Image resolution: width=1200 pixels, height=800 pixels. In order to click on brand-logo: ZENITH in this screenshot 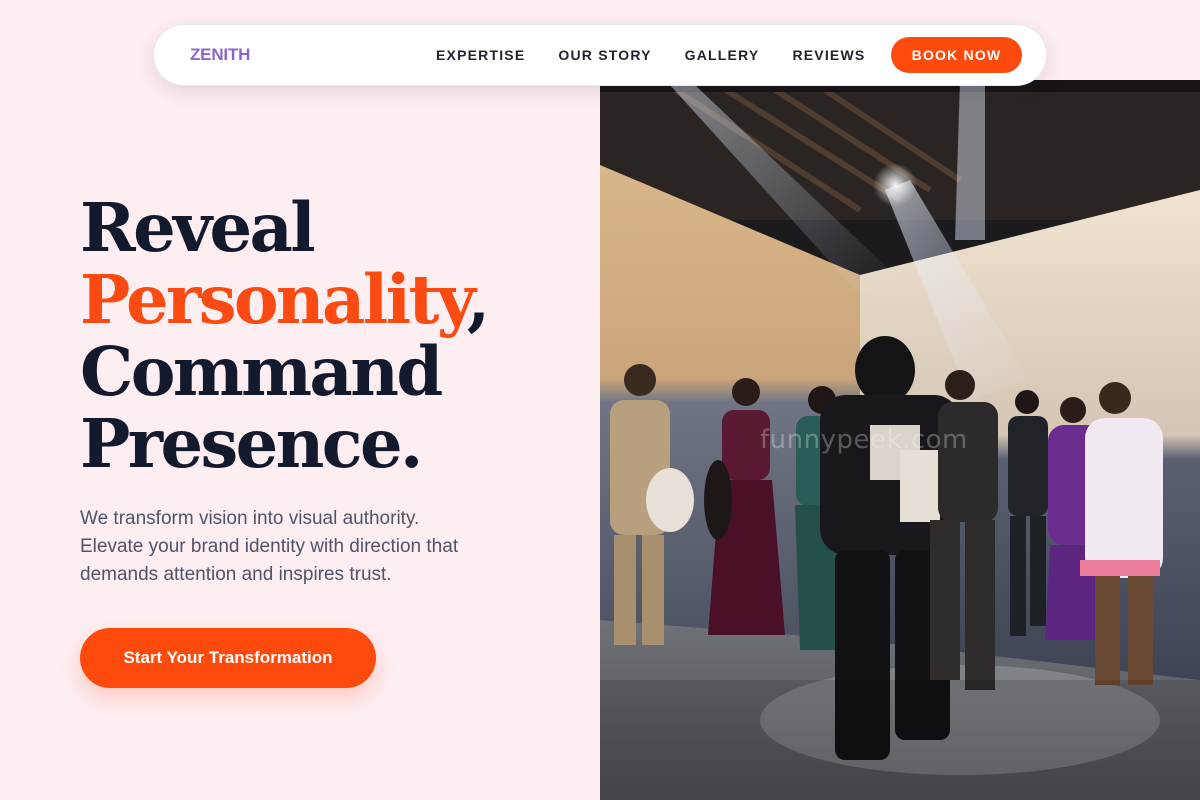, I will do `click(220, 55)`.